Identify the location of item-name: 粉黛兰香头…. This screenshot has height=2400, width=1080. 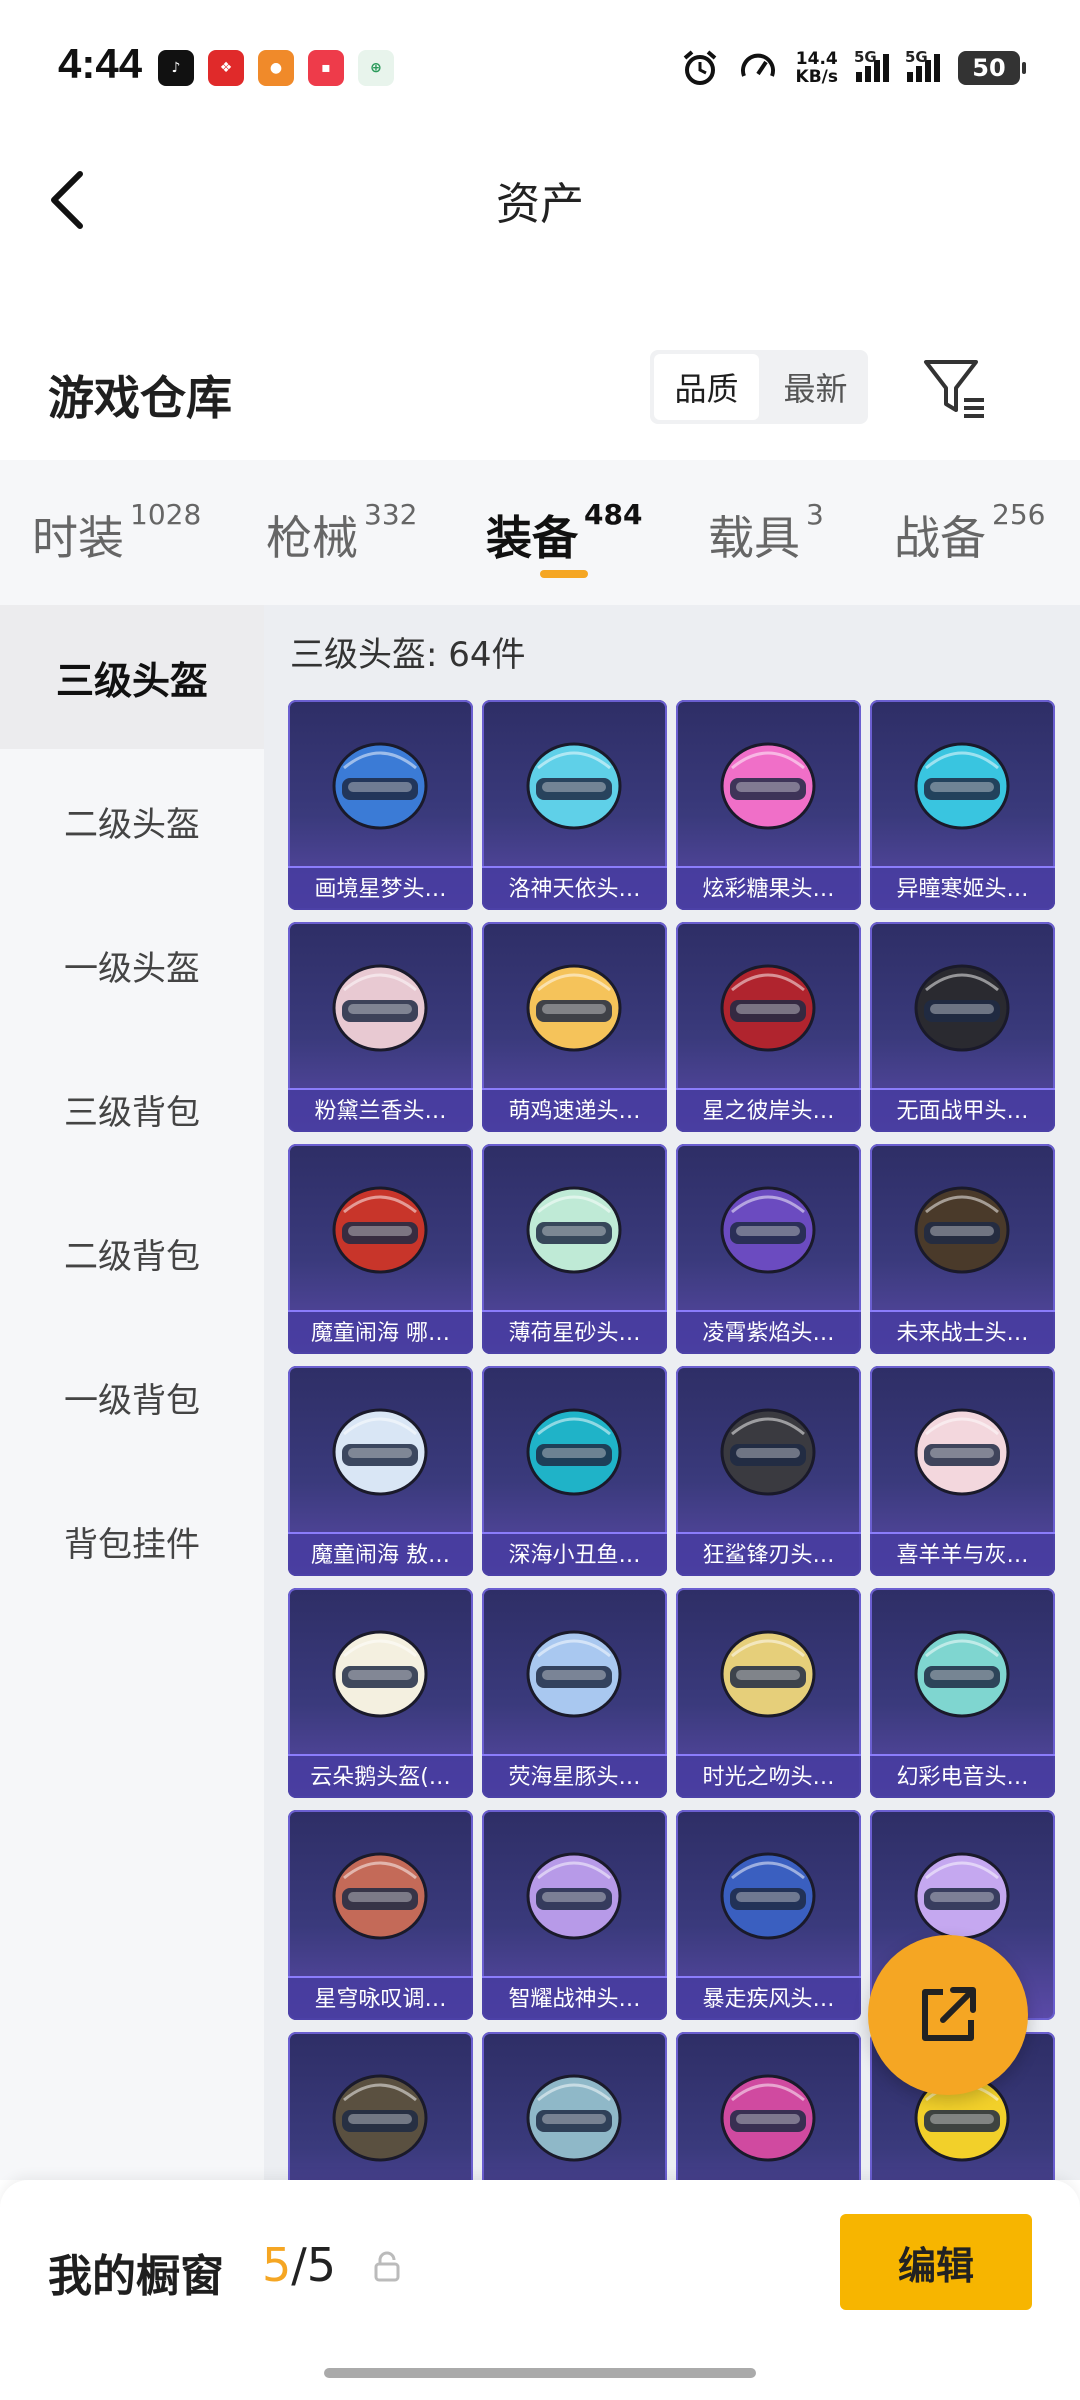
(380, 1110).